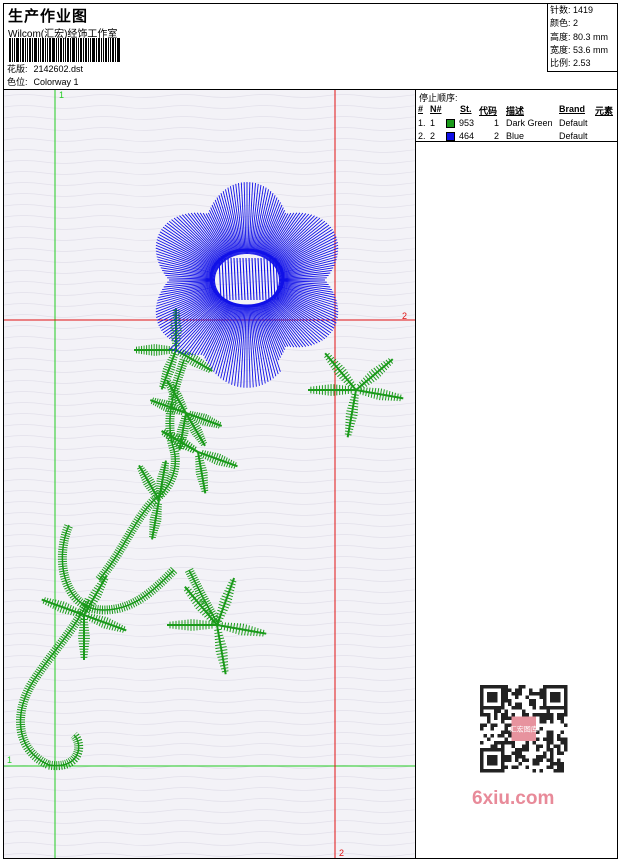  Describe the element at coordinates (572, 10) in the screenshot. I see `stat-stitches: 针数: 1419` at that location.